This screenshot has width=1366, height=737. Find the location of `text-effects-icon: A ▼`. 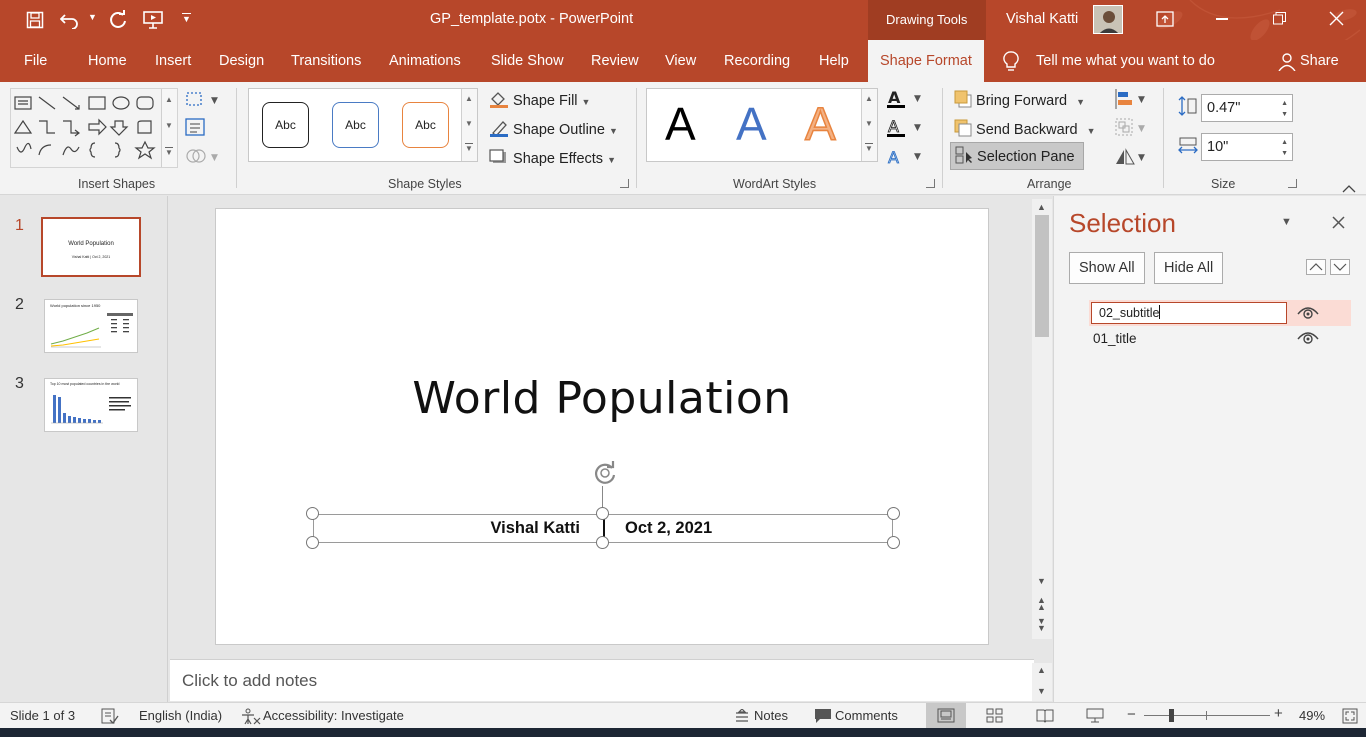

text-effects-icon: A ▼ is located at coordinates (906, 158).